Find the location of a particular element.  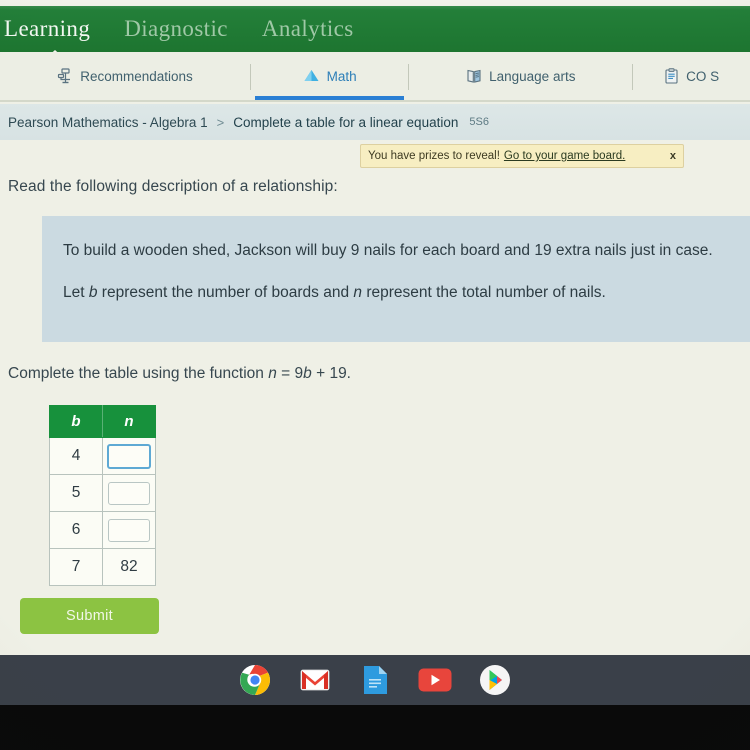

prize-message: You have prizes to reveal! is located at coordinates (434, 156).